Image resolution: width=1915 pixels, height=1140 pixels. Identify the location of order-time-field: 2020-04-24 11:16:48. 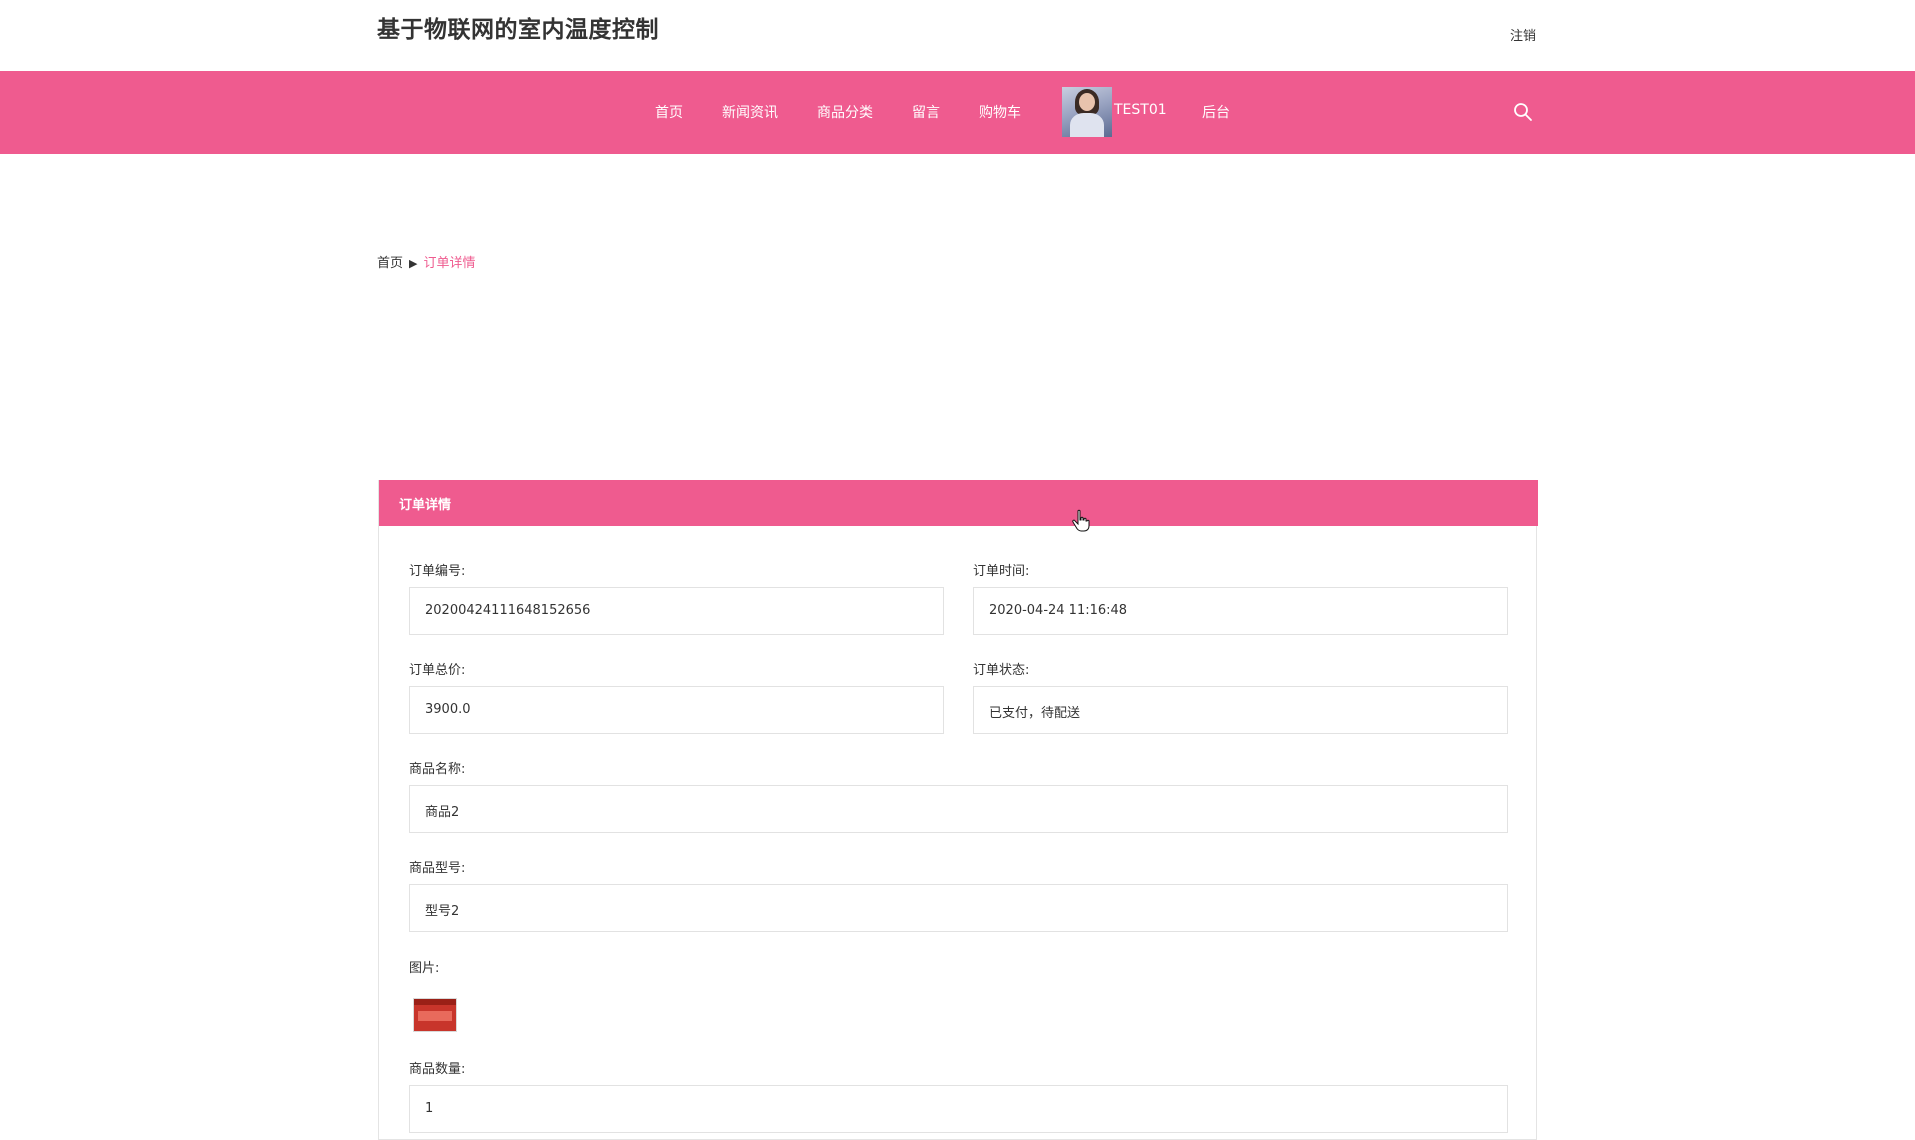
(1240, 611).